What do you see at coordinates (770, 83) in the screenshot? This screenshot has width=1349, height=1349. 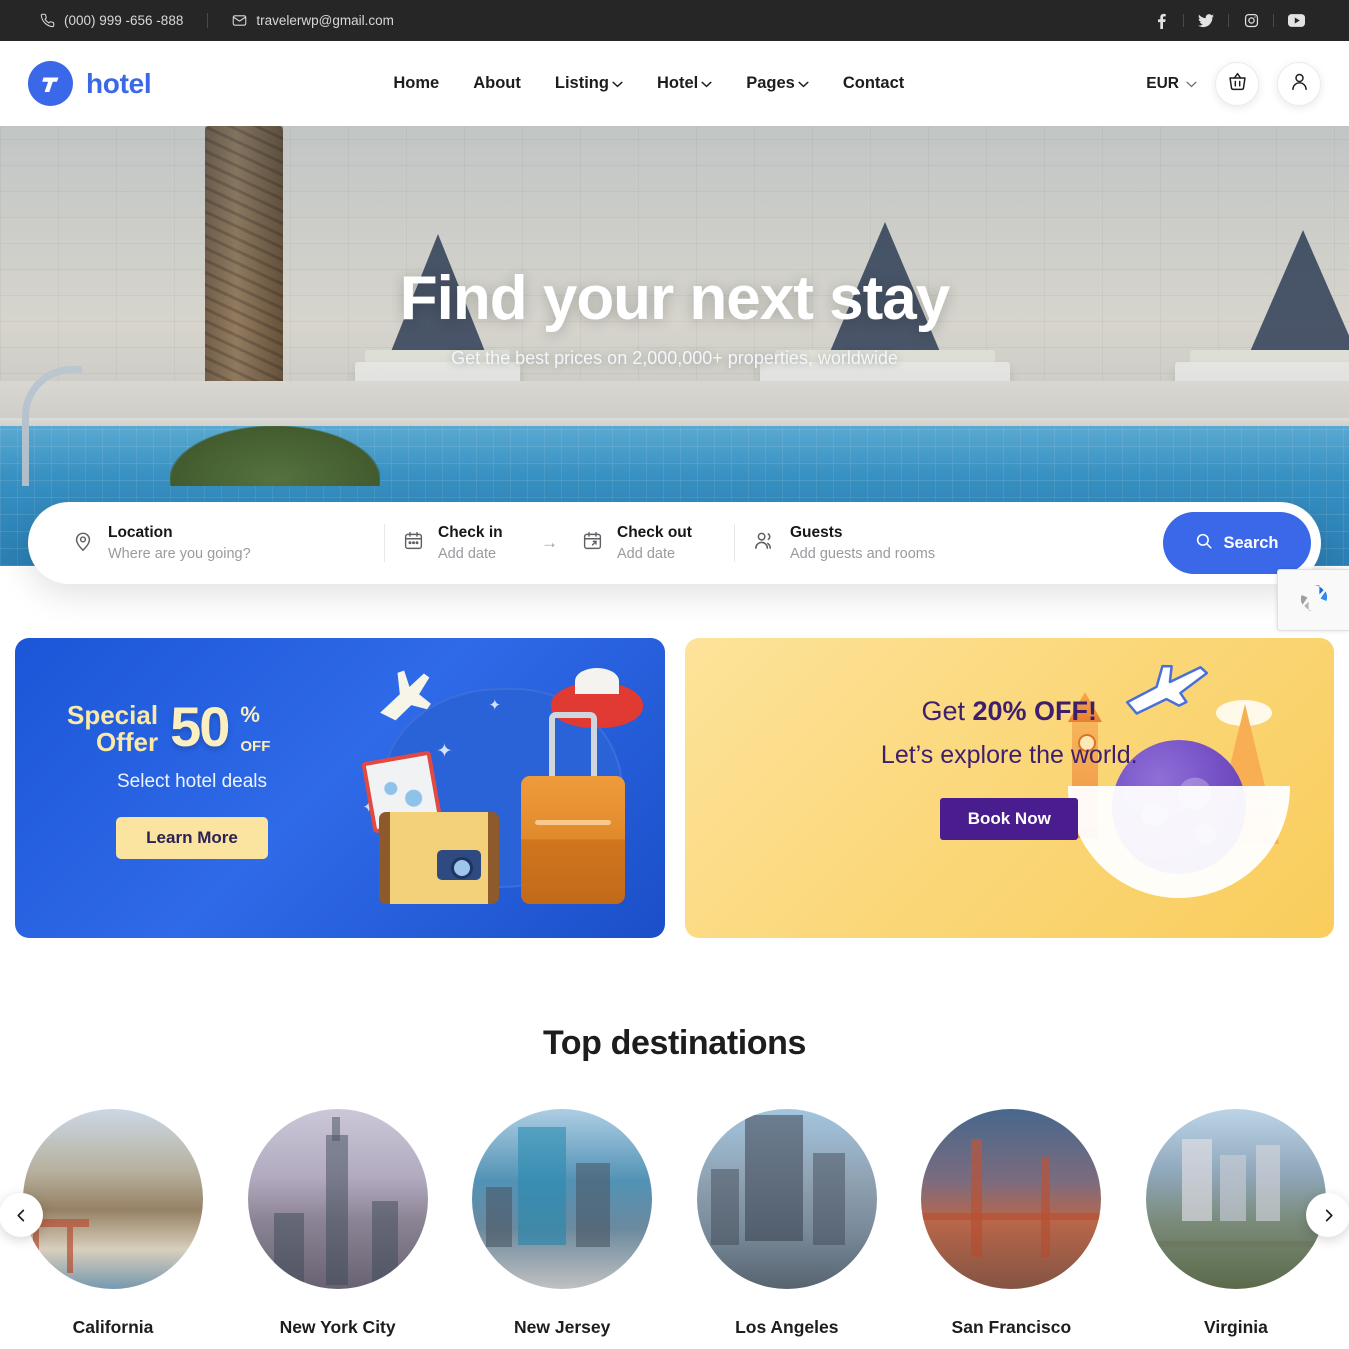 I see `nav-label: Pages` at bounding box center [770, 83].